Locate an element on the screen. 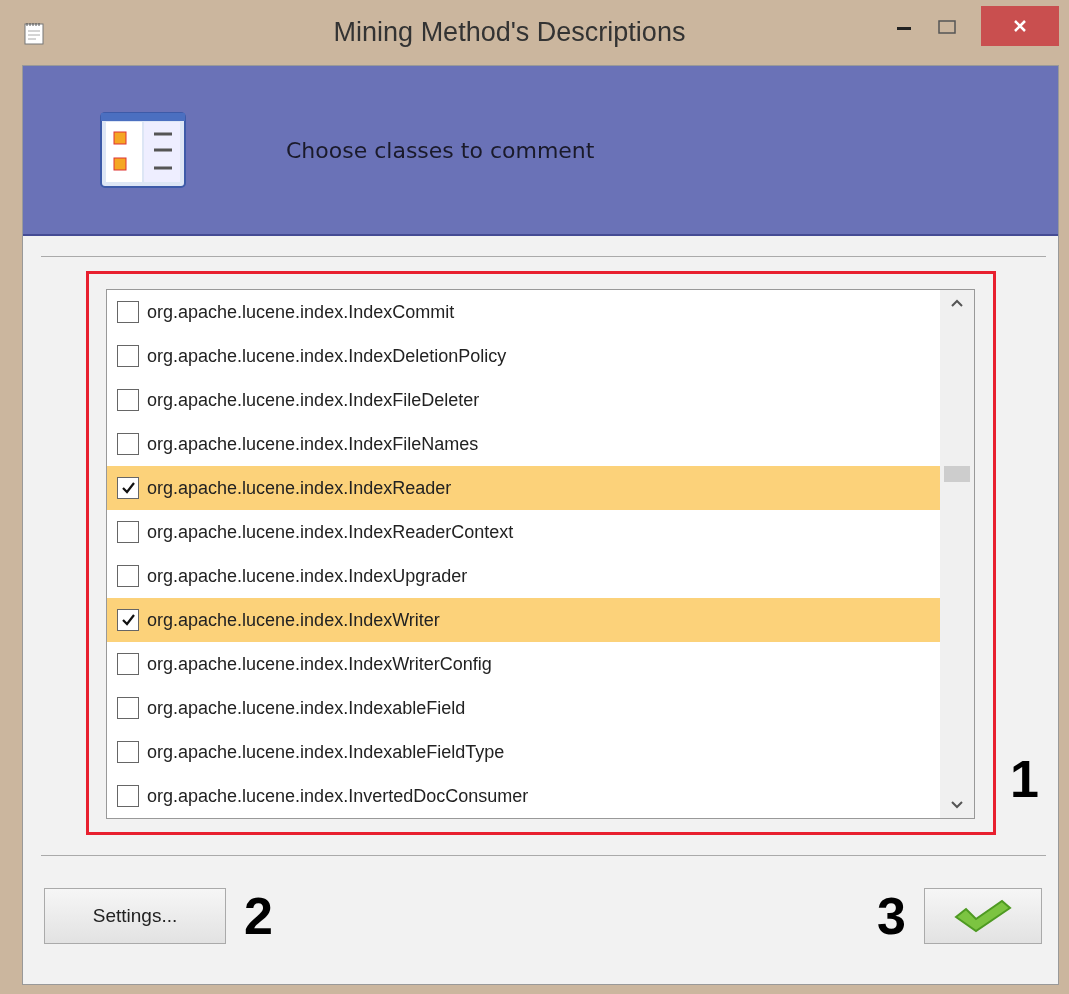 The height and width of the screenshot is (994, 1069). class-label: org.apache.lucene.index.IndexReaderContext is located at coordinates (330, 532).